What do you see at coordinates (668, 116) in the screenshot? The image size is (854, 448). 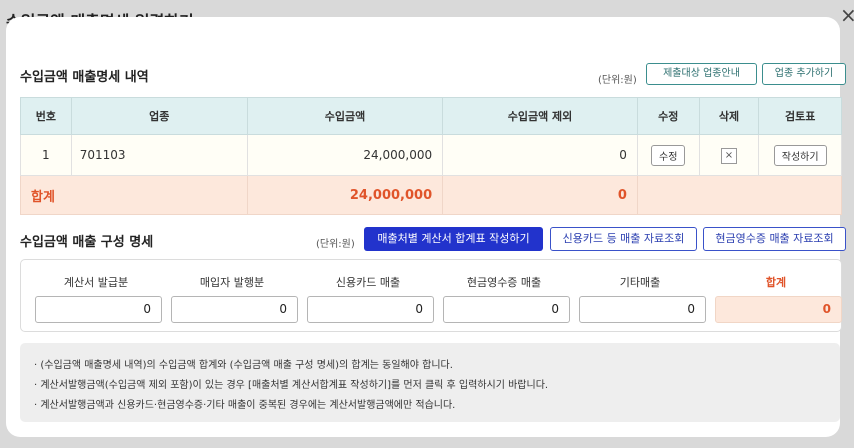 I see `col-header-edit: 수정` at bounding box center [668, 116].